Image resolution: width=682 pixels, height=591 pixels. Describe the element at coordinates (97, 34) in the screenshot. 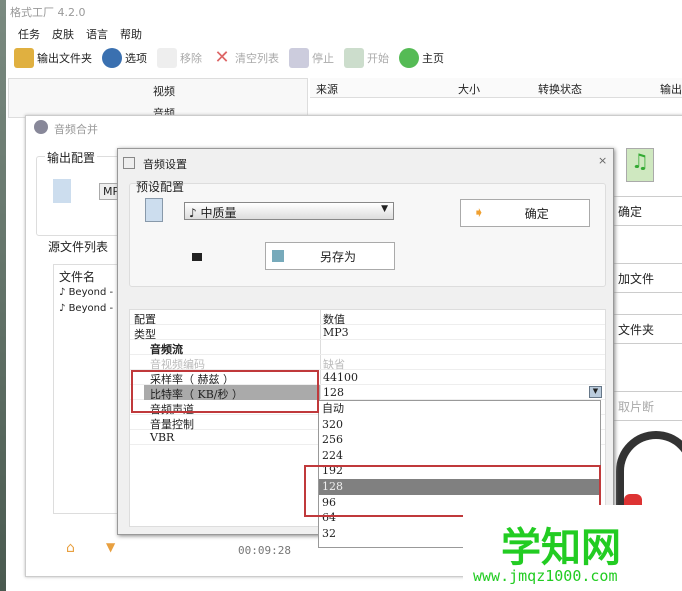

I see `menu-language: 语言` at that location.